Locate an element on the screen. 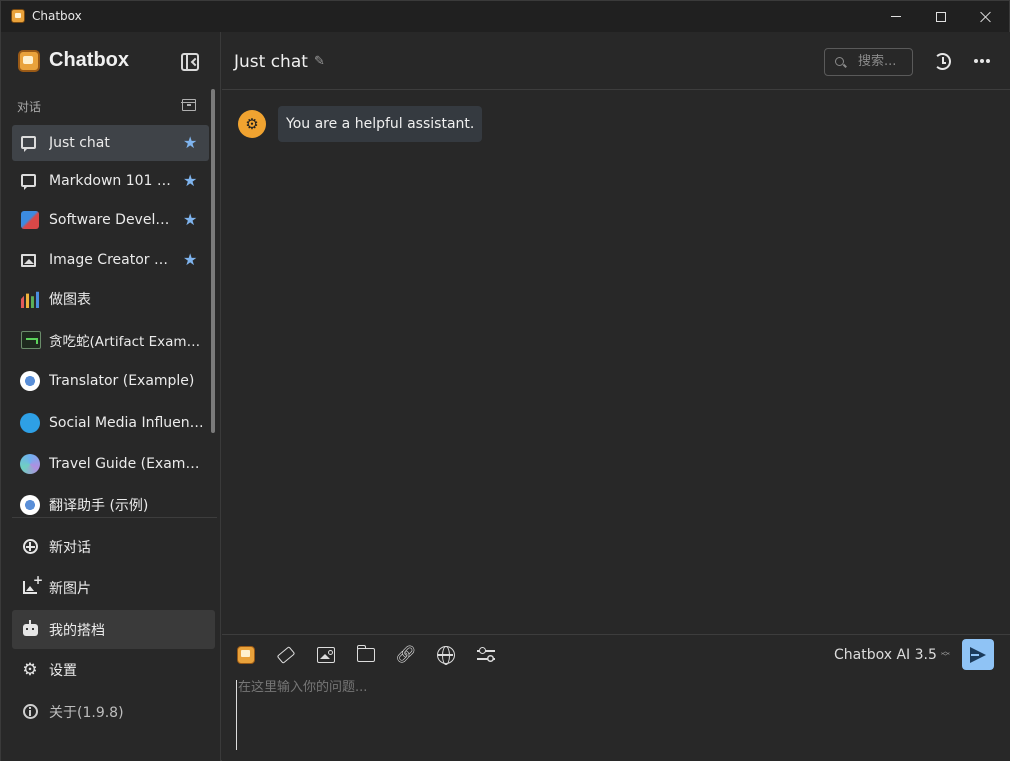 The height and width of the screenshot is (761, 1010). minimize-icon is located at coordinates (896, 16).